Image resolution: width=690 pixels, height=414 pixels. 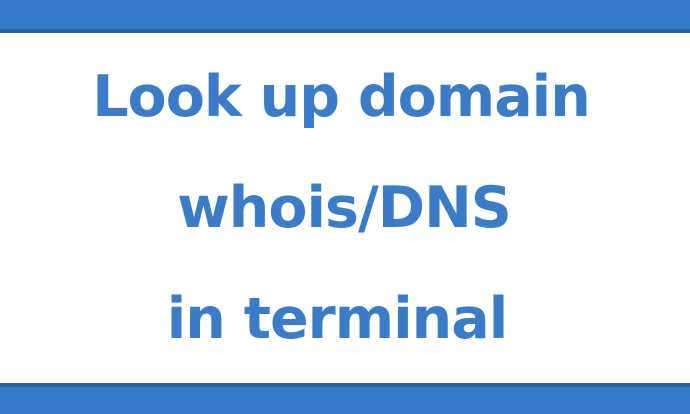 I want to click on title-line: Look up domain, so click(x=341, y=96).